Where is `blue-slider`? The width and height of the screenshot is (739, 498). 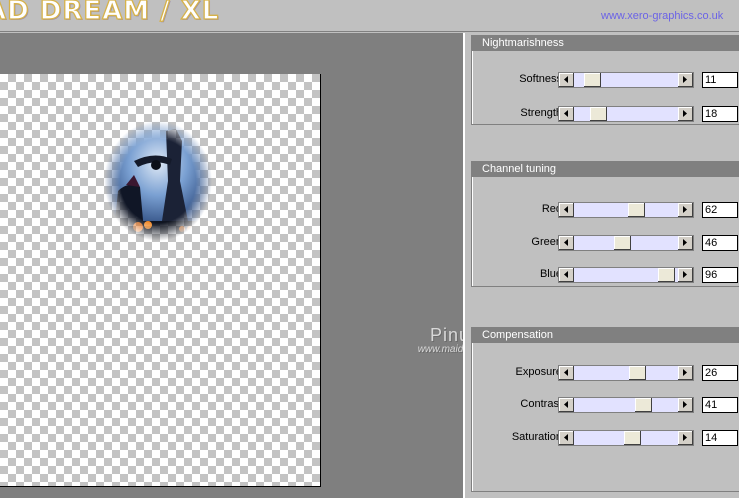 blue-slider is located at coordinates (626, 275).